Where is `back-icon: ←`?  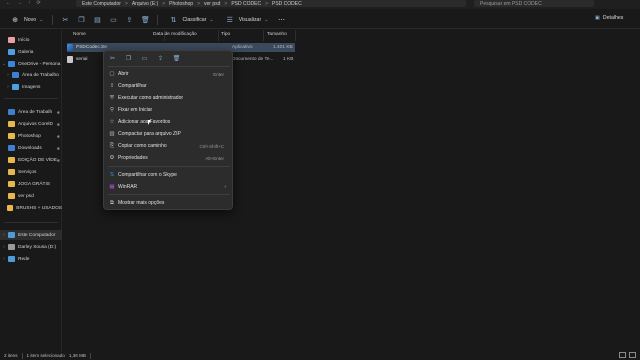 back-icon: ← is located at coordinates (8, 3).